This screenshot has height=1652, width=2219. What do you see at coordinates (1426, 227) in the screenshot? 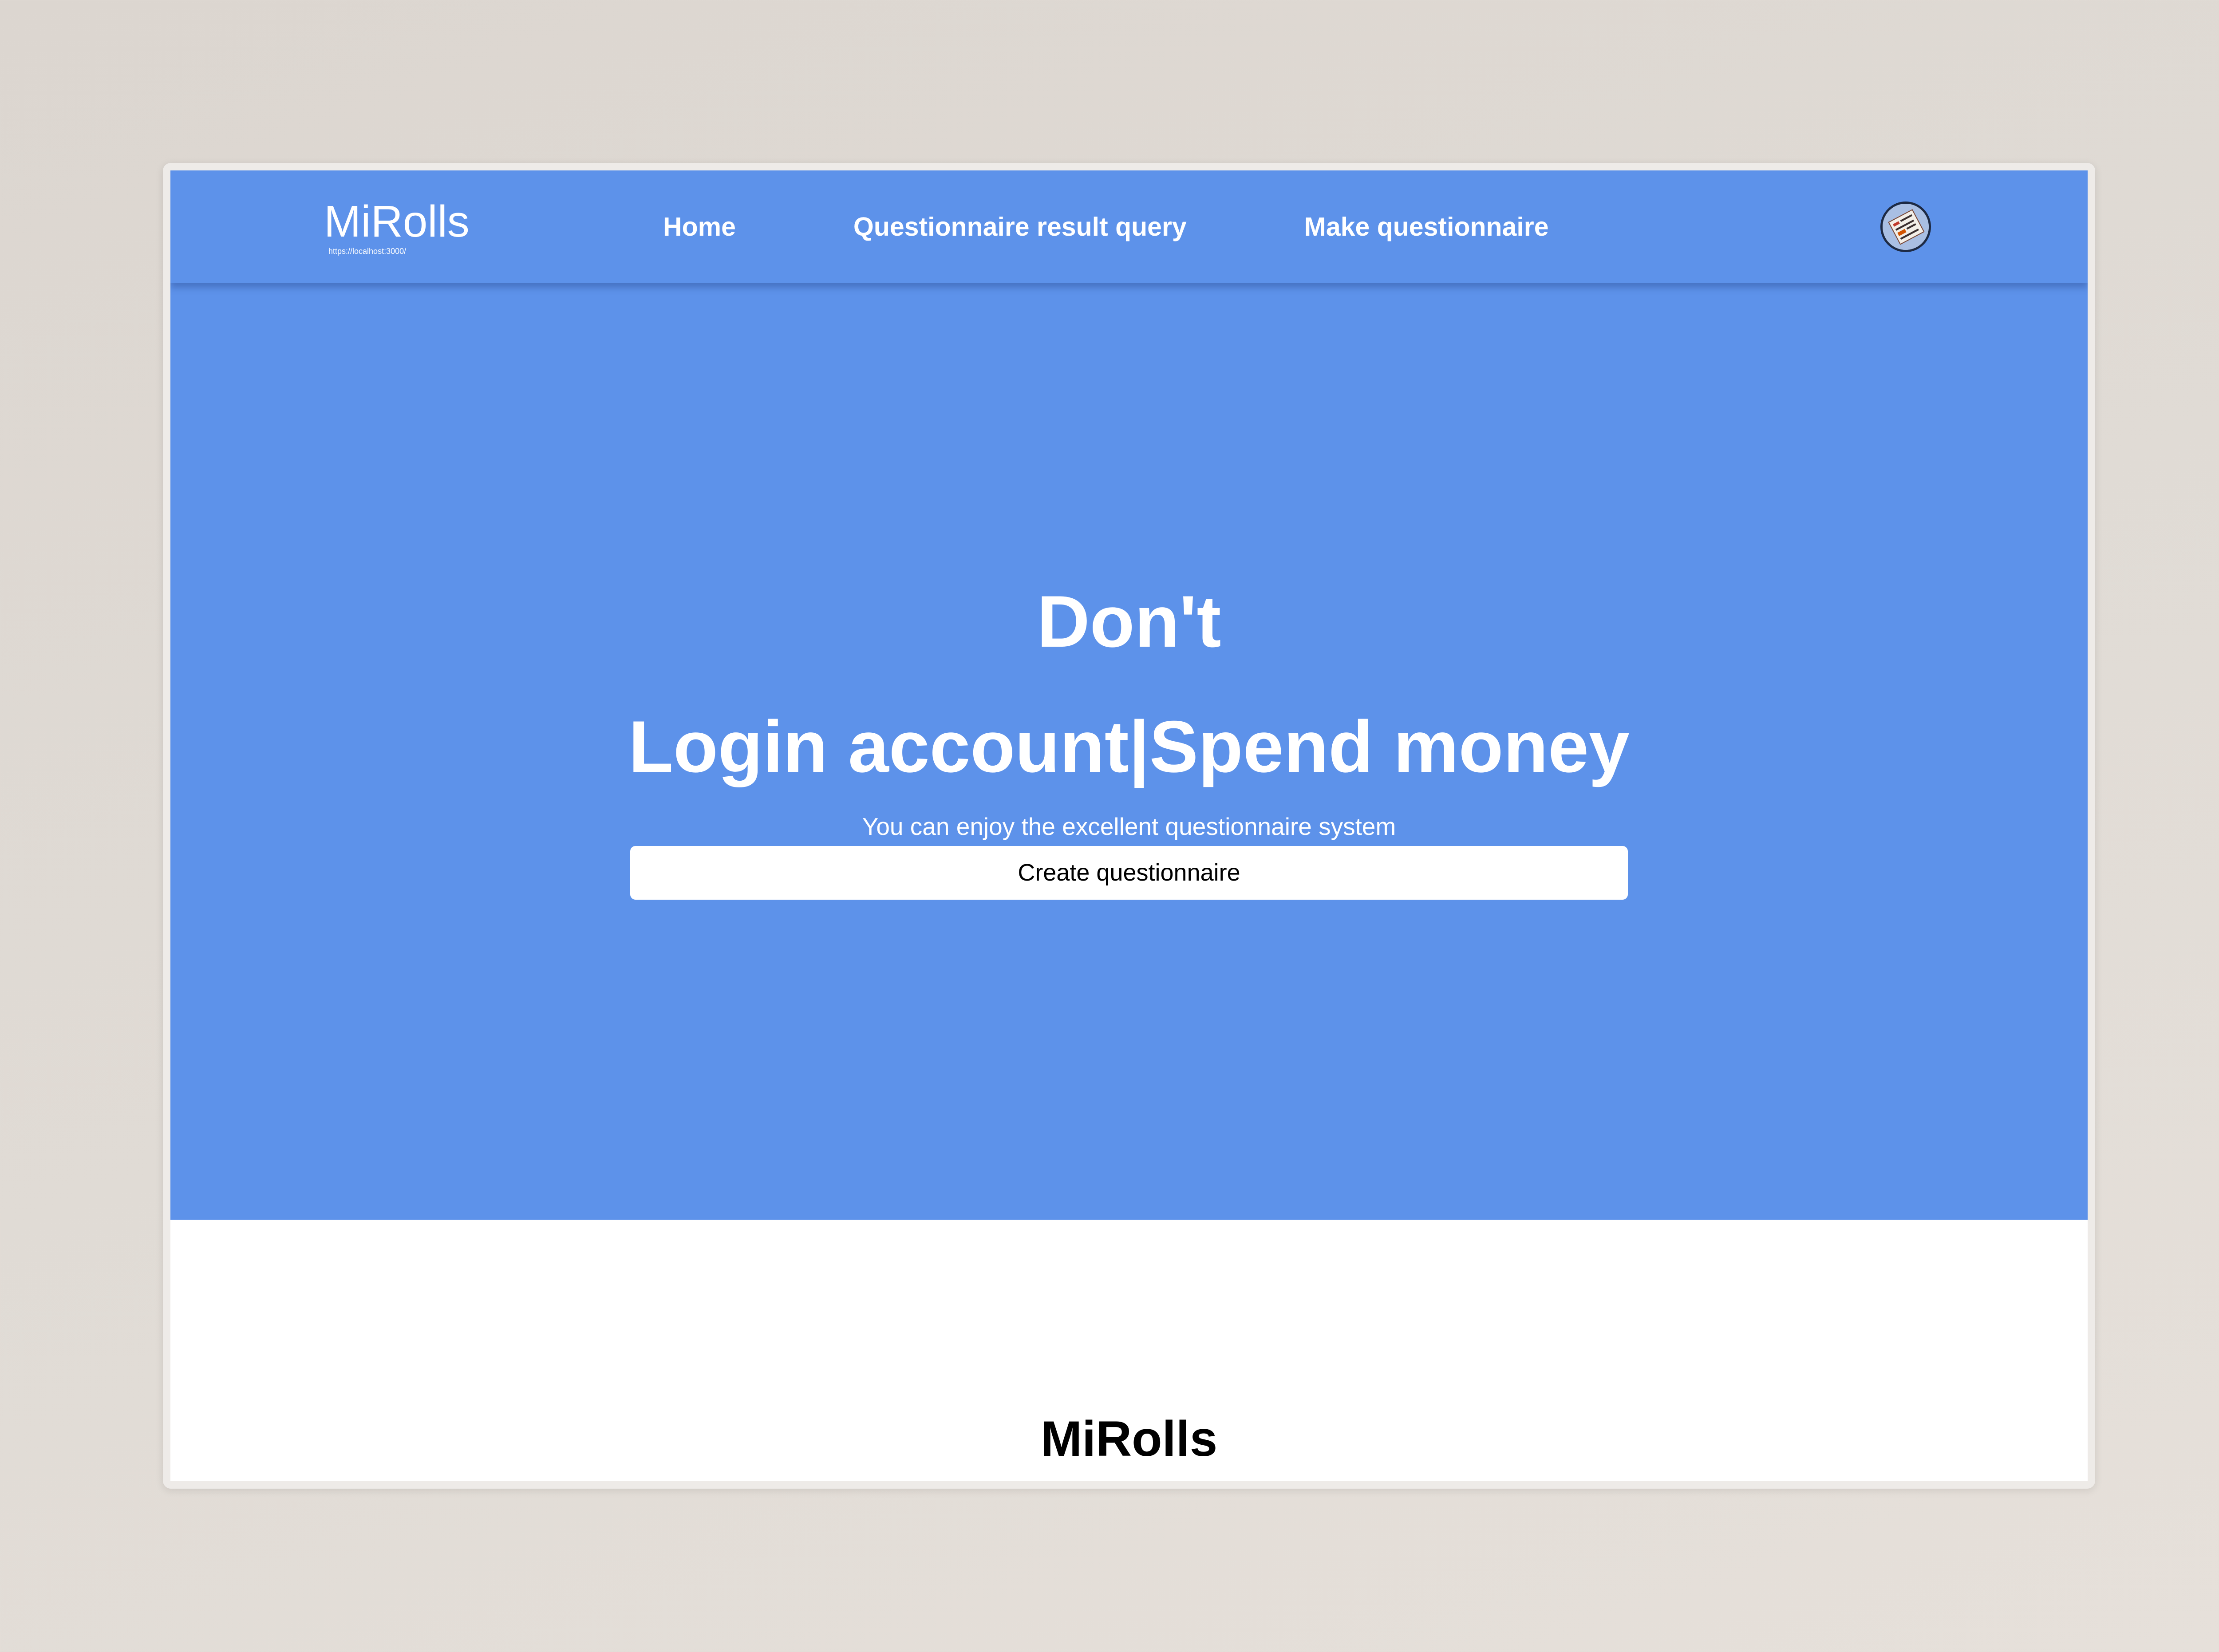
I see `nav-link-make-questionnaire: Make questionnaire` at bounding box center [1426, 227].